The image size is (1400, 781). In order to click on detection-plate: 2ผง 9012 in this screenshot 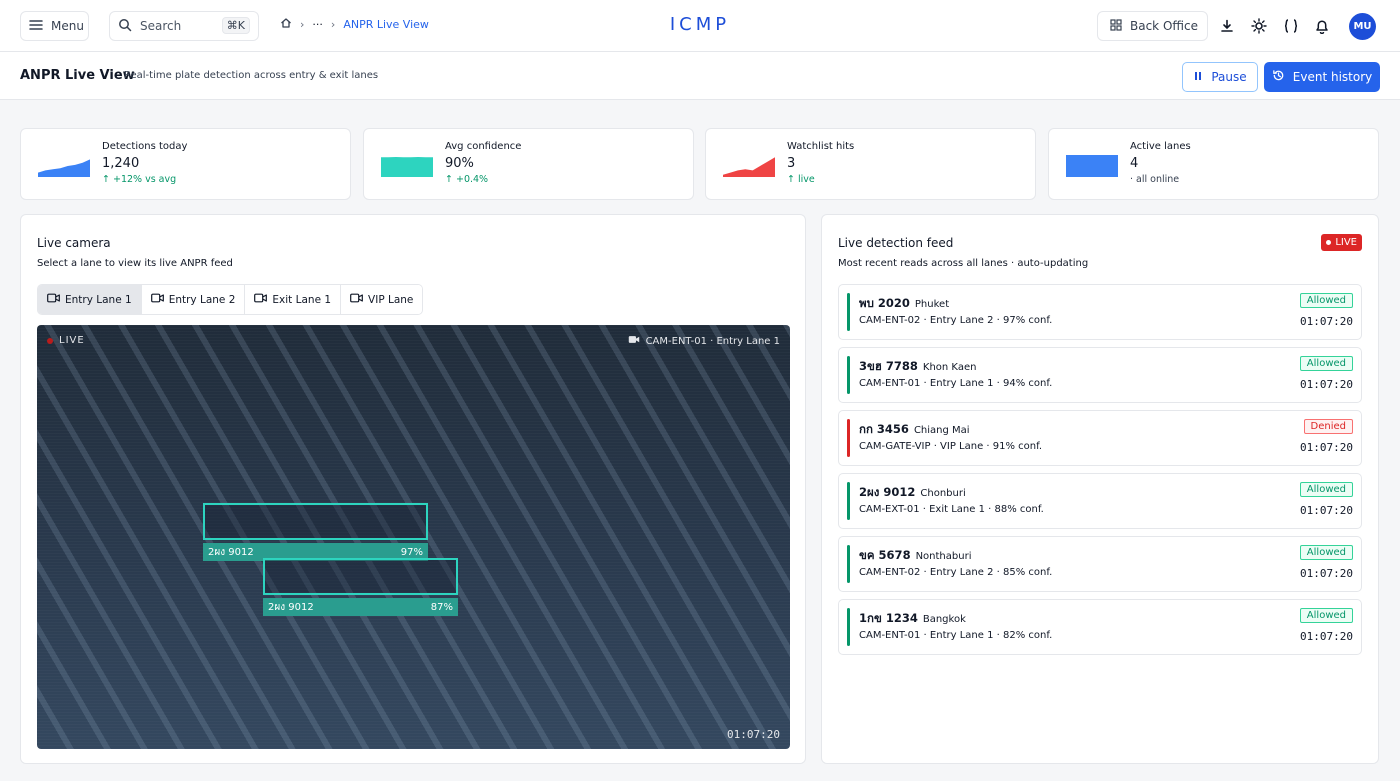, I will do `click(291, 607)`.